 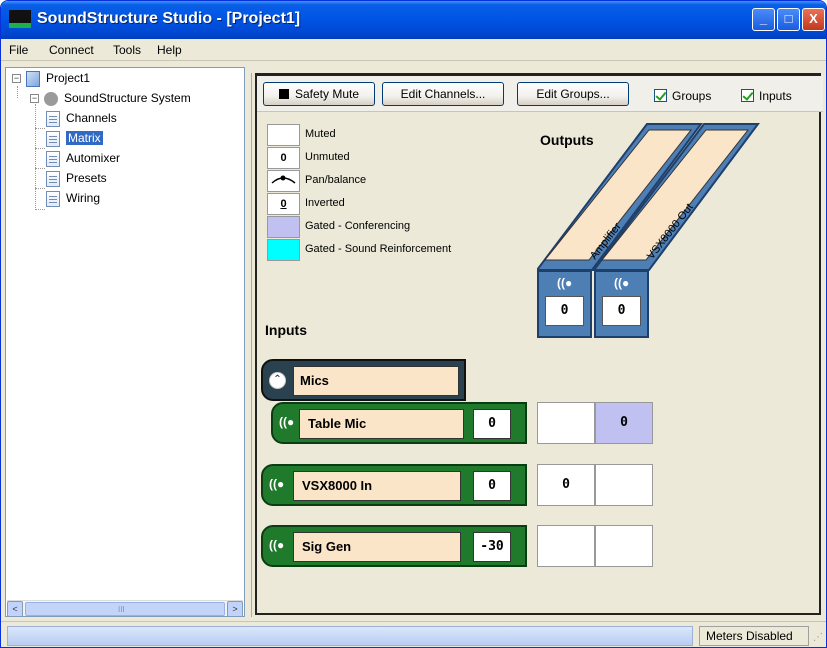 I want to click on tree-item-matrix: Matrix, so click(x=74, y=138).